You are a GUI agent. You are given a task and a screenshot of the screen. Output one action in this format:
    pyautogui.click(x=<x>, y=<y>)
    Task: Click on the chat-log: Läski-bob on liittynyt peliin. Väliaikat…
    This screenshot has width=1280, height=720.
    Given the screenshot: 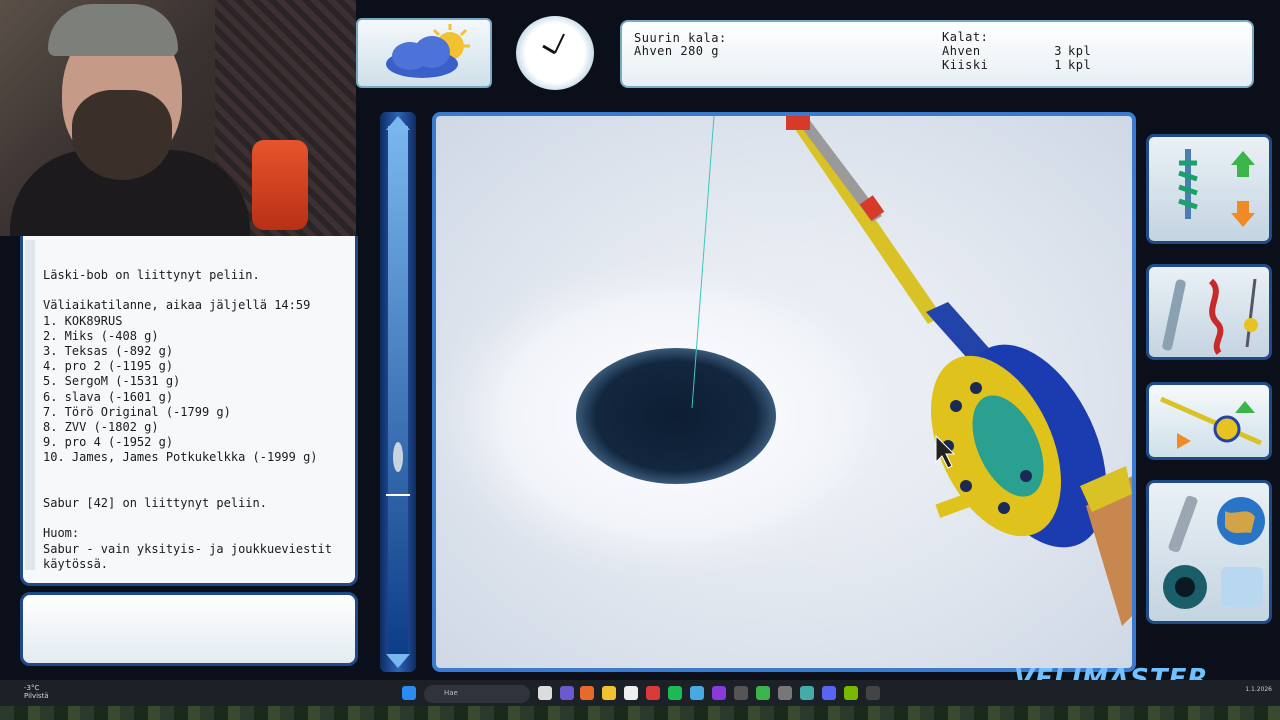 What is the action you would take?
    pyautogui.click(x=189, y=411)
    